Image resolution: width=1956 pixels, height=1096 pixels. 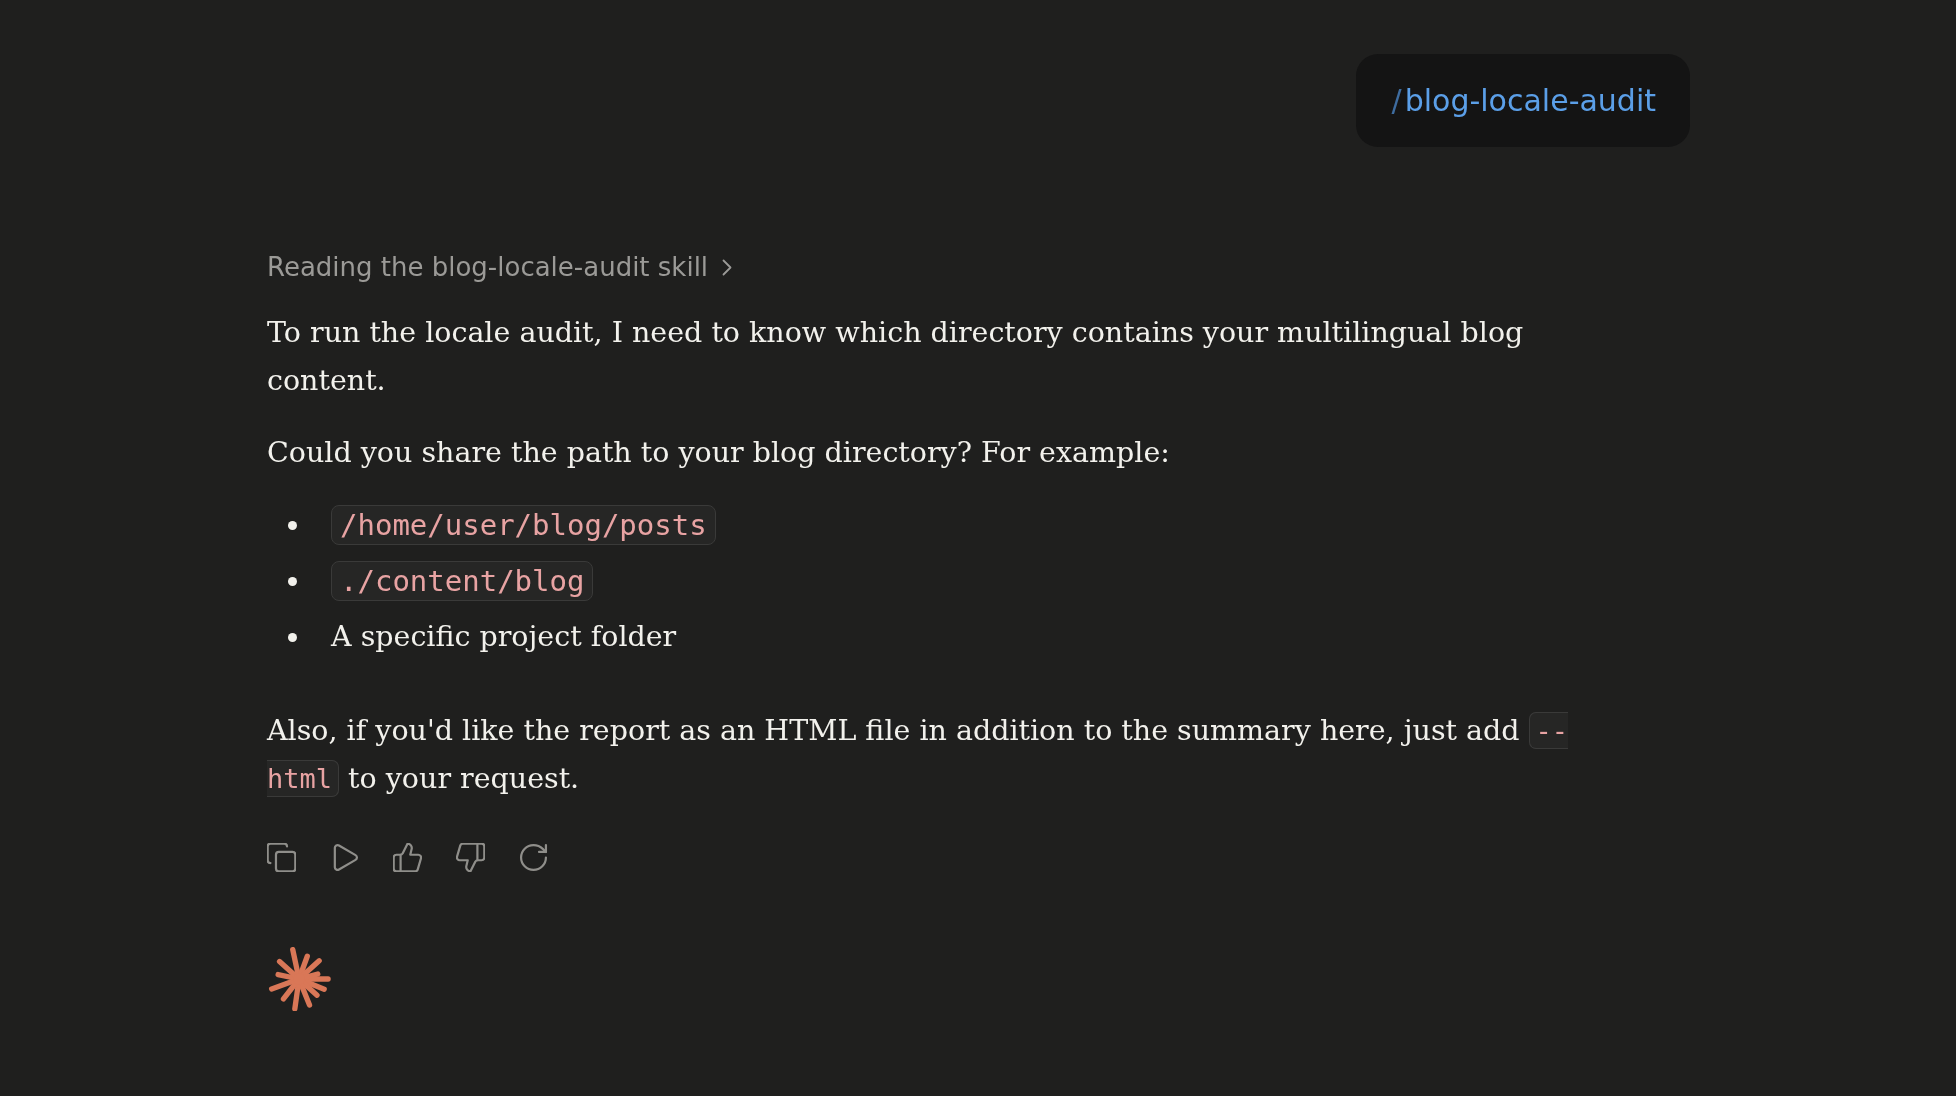 What do you see at coordinates (918, 755) in the screenshot?
I see `message-paragraph: Also, if you'd like the report as an HTML file in addition to the summary here, just add --html to your request.` at bounding box center [918, 755].